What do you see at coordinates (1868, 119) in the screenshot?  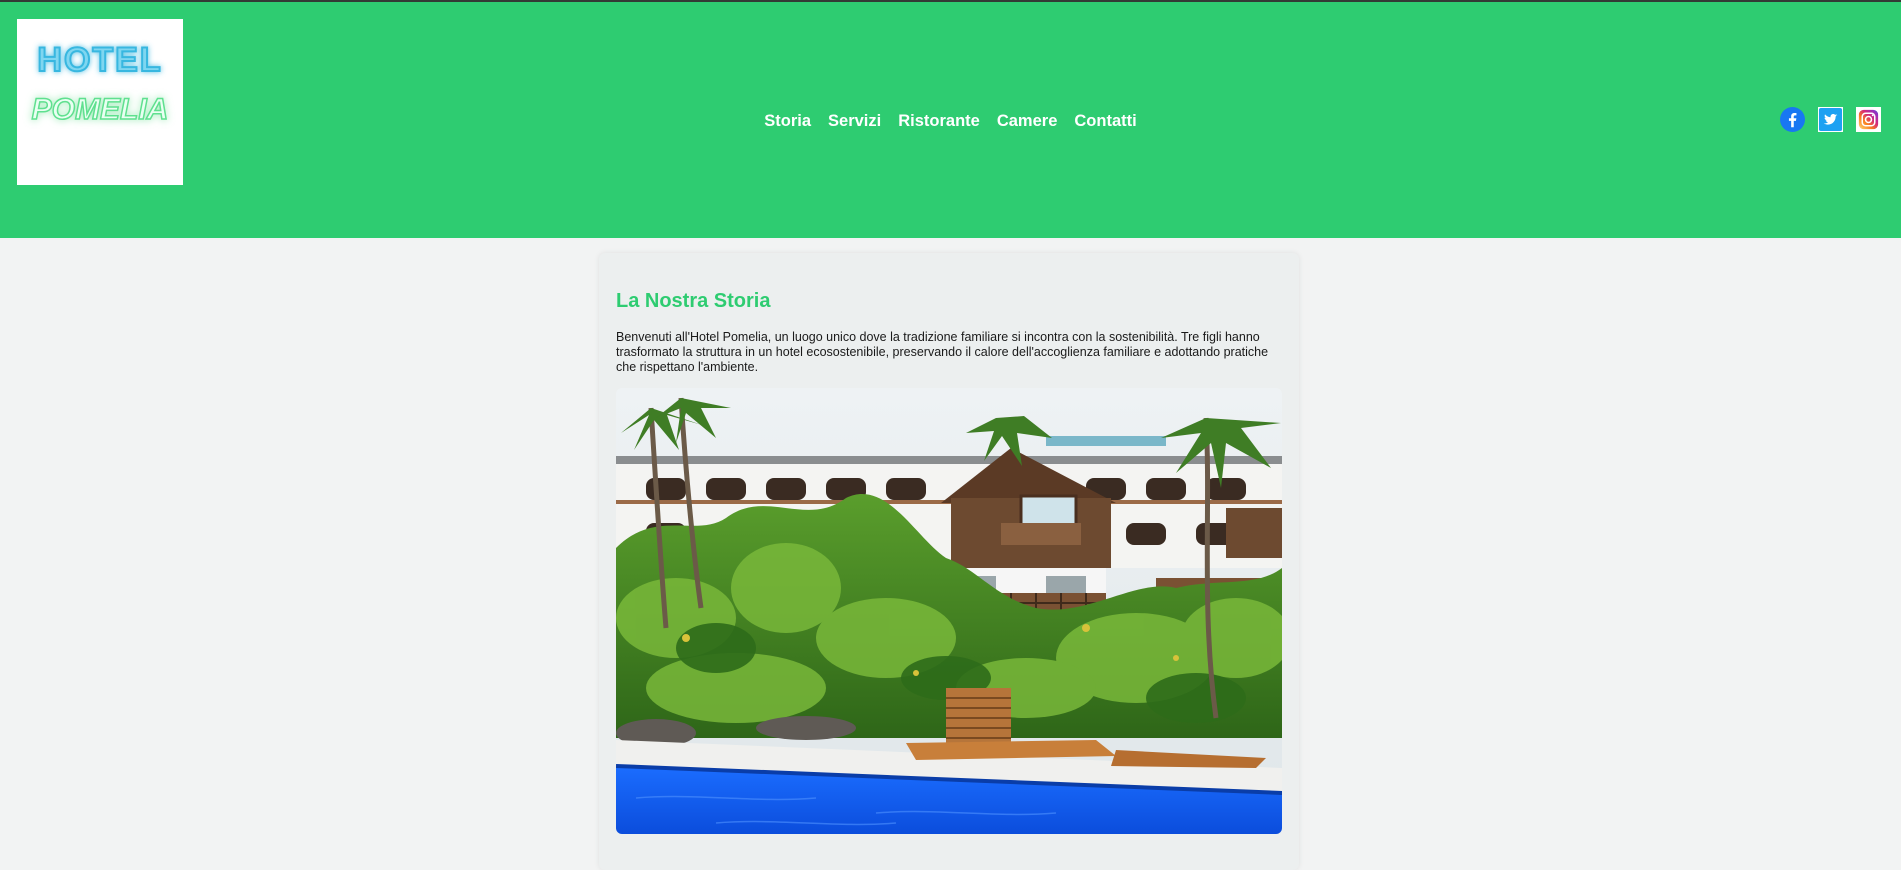 I see `instagram-icon` at bounding box center [1868, 119].